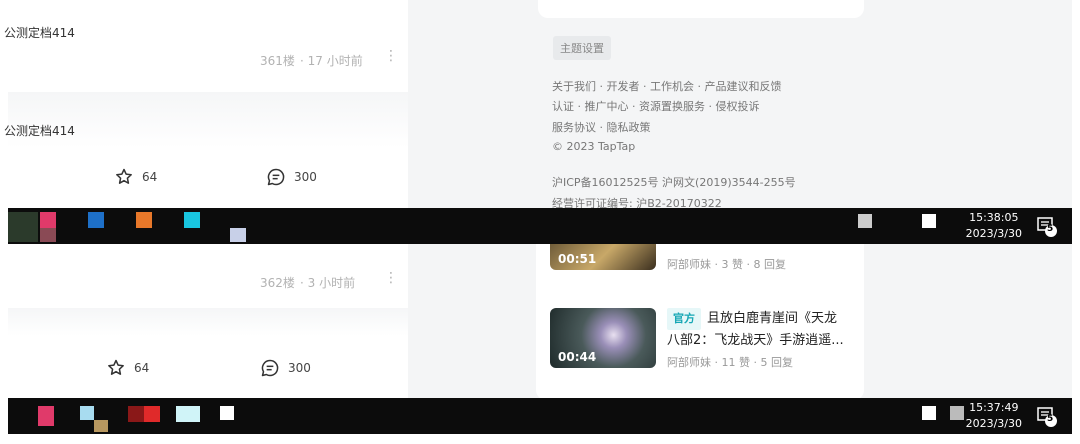  Describe the element at coordinates (277, 283) in the screenshot. I see `post-floor: 362楼` at that location.